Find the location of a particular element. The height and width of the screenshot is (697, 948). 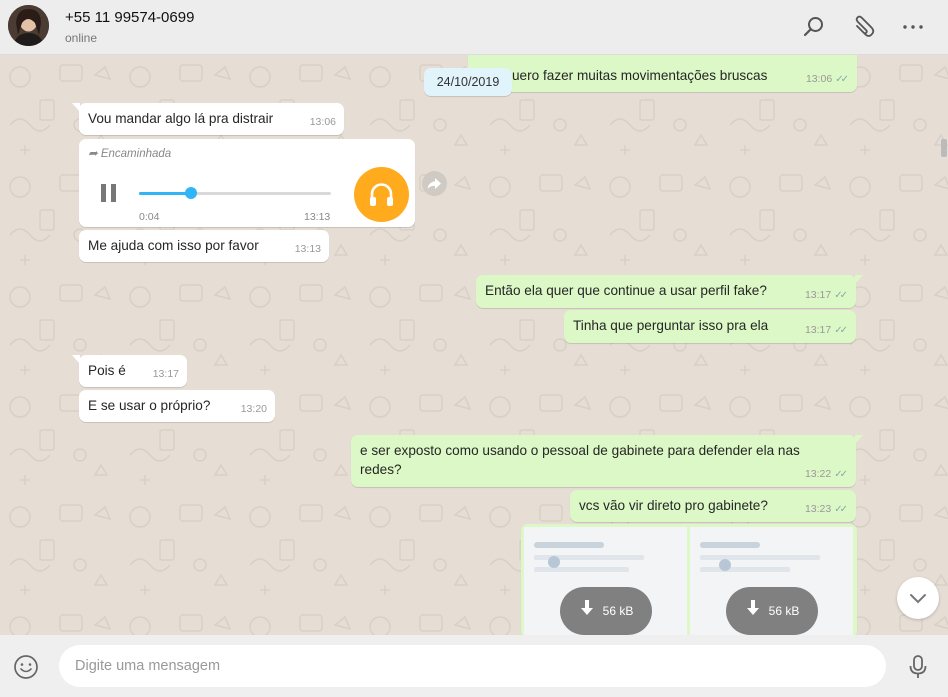

contact-status: online is located at coordinates (81, 38).